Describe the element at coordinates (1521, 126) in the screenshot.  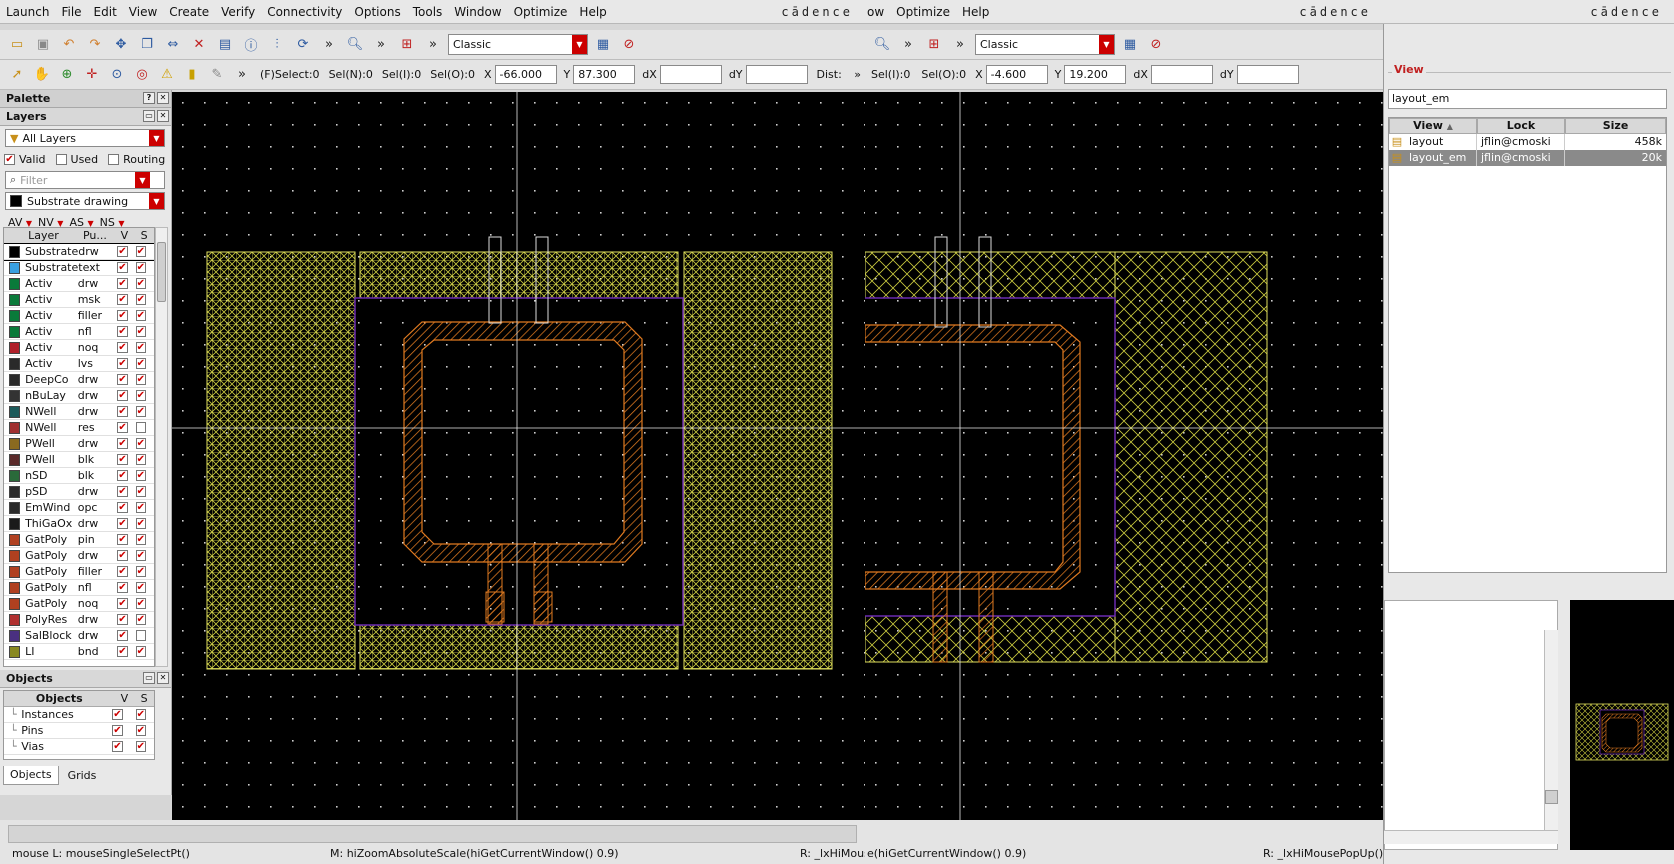
I see `lock-col-header: Lock` at that location.